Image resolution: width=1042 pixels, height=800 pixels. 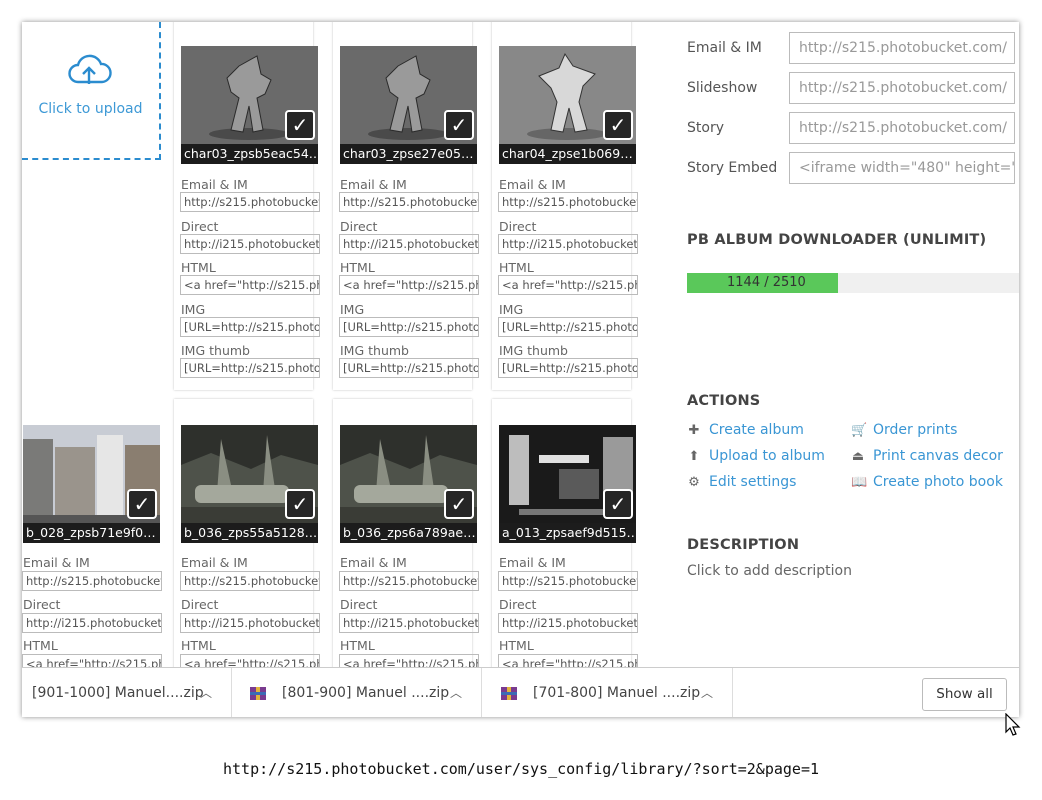 I want to click on download-filename: [901-1000] Manuel....zip, so click(x=118, y=693).